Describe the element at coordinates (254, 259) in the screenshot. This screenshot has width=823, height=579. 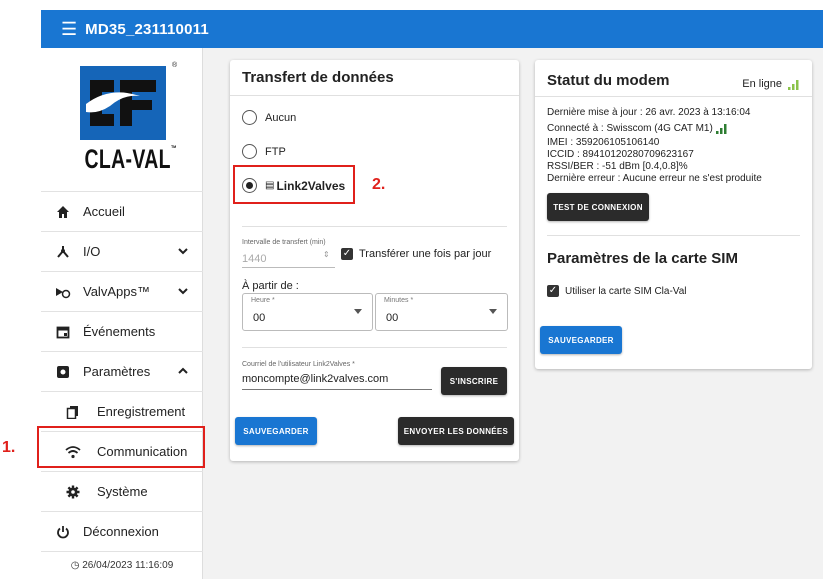
I see `interval-input: 1440` at that location.